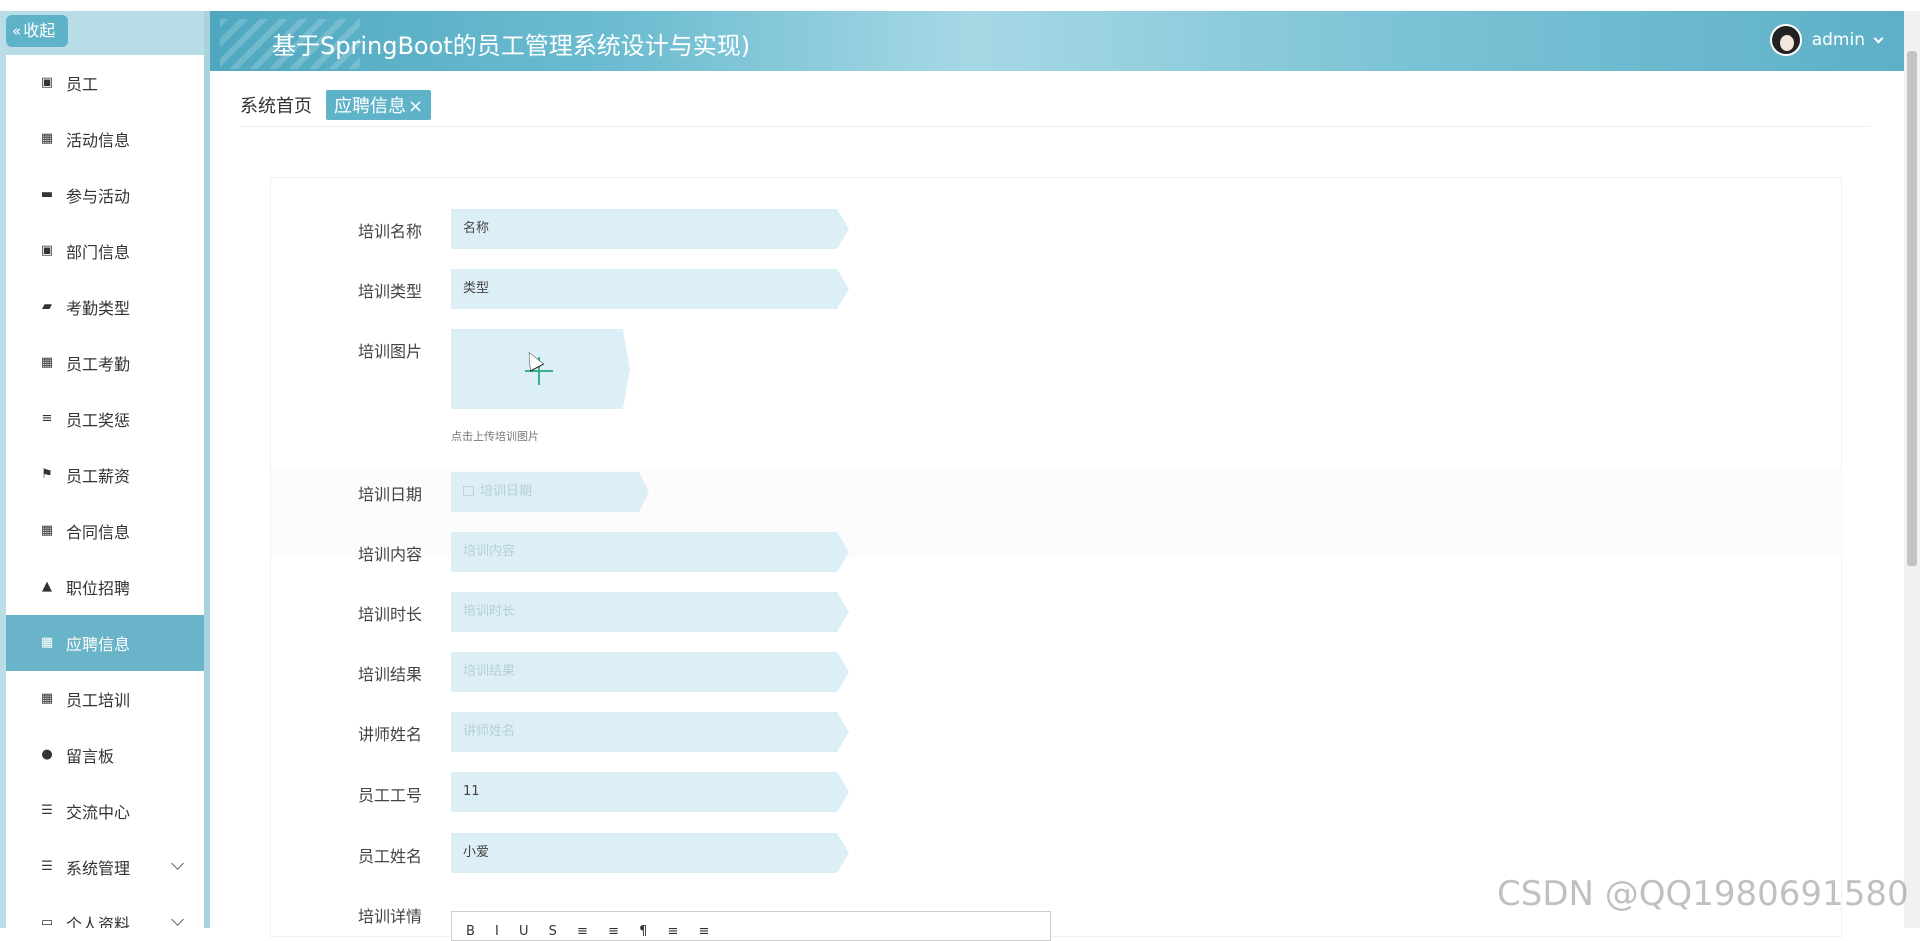 This screenshot has width=1920, height=941. I want to click on sidebar-item-label: 应聘信息, so click(98, 644).